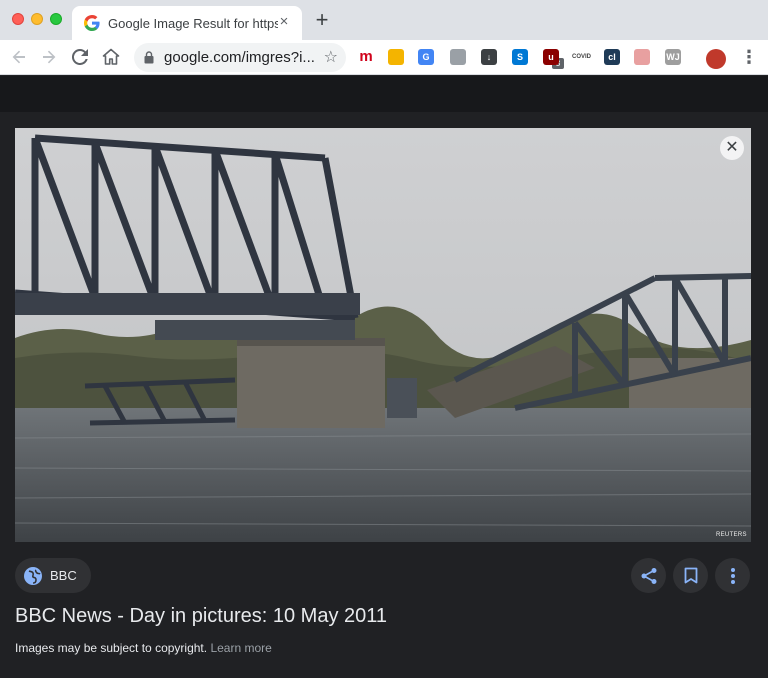 The image size is (768, 678). I want to click on image-viewer-header, so click(384, 94).